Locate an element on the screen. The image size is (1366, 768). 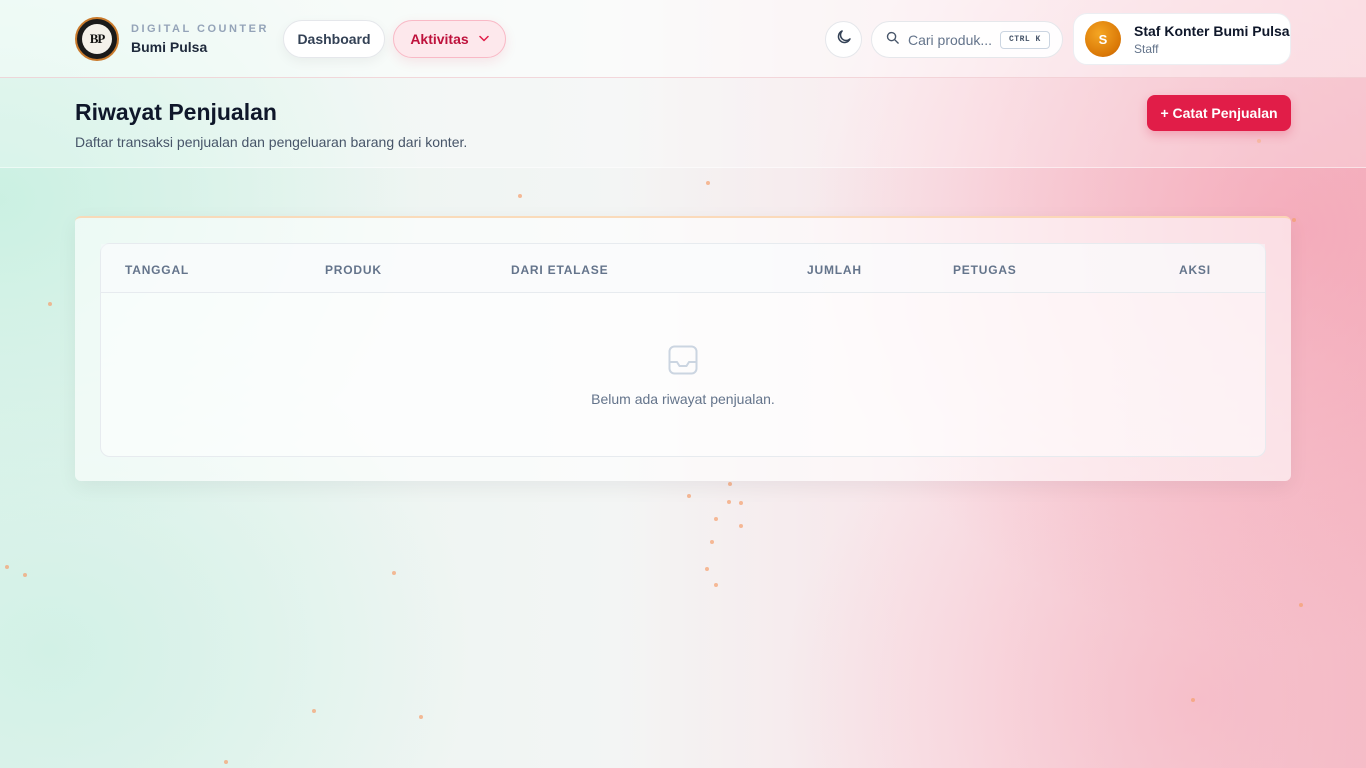
column-header-tanggal: TANGGAL is located at coordinates (157, 270).